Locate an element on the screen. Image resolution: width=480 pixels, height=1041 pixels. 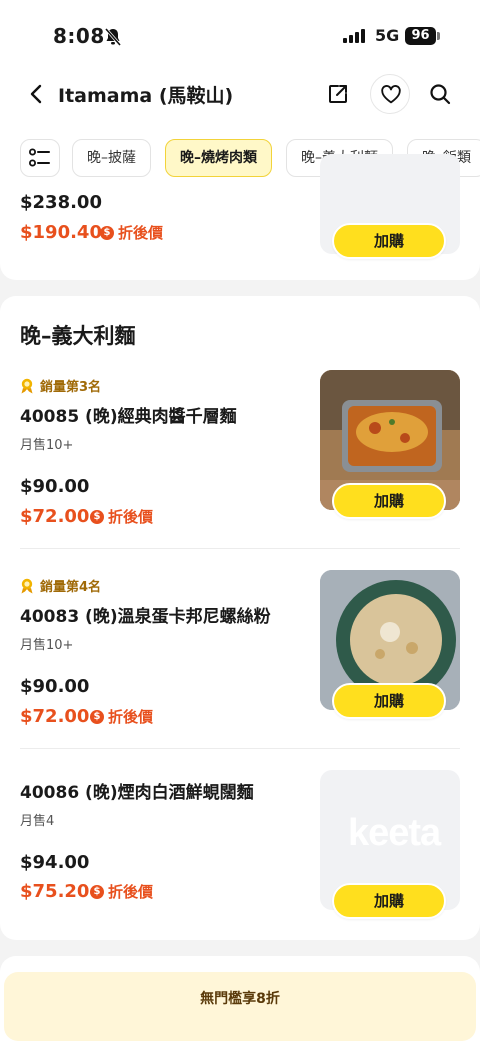
promo-banner: 無門檻享8折 is located at coordinates (240, 1006).